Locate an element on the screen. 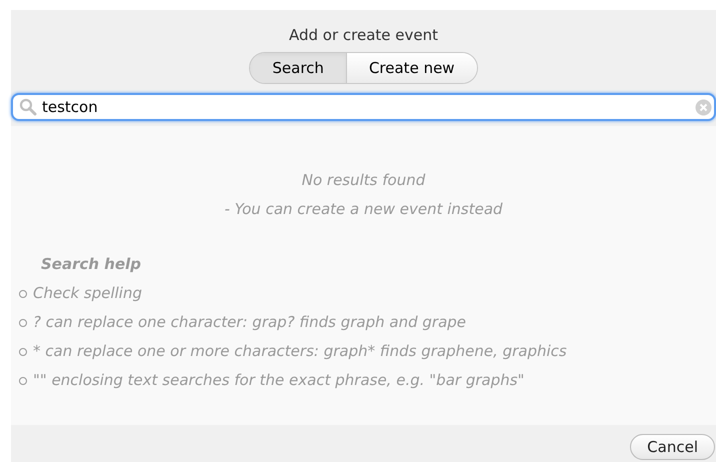  search-input: testcon is located at coordinates (368, 107).